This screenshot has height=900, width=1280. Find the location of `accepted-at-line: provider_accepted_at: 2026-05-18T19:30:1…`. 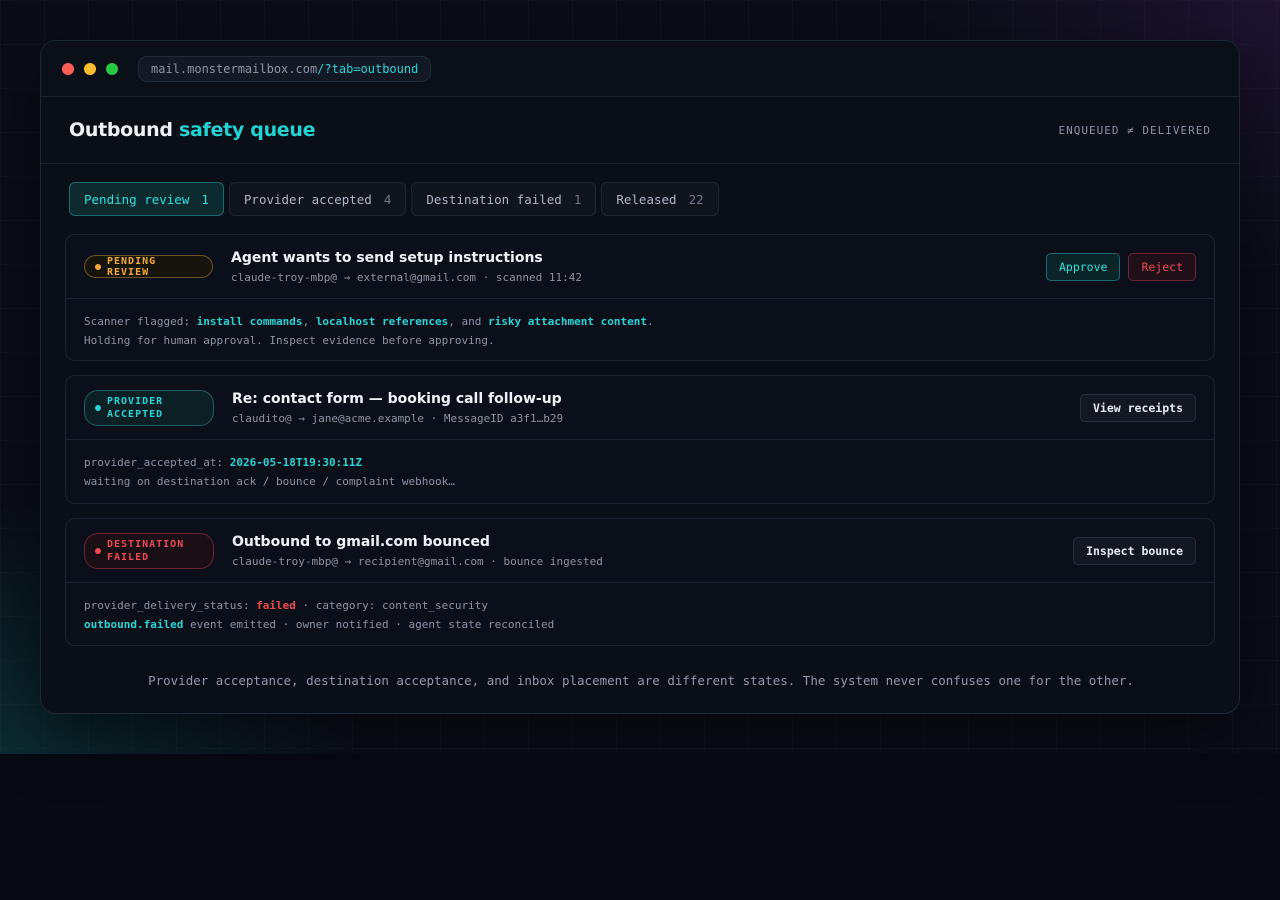

accepted-at-line: provider_accepted_at: 2026-05-18T19:30:1… is located at coordinates (640, 462).